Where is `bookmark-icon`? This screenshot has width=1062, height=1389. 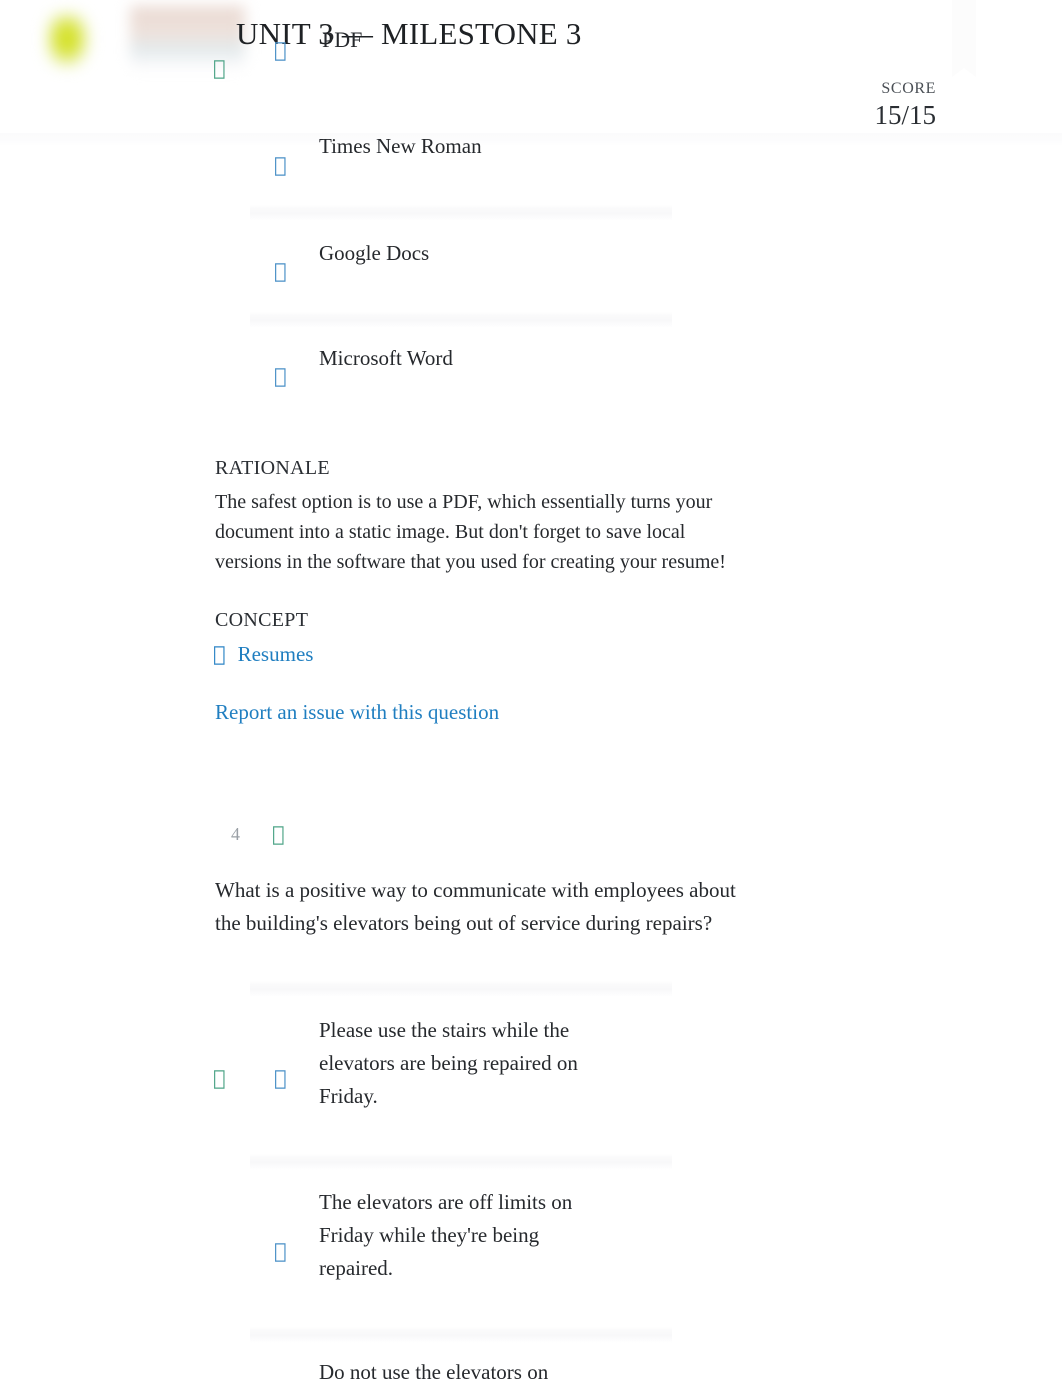
bookmark-icon is located at coordinates (964, 38).